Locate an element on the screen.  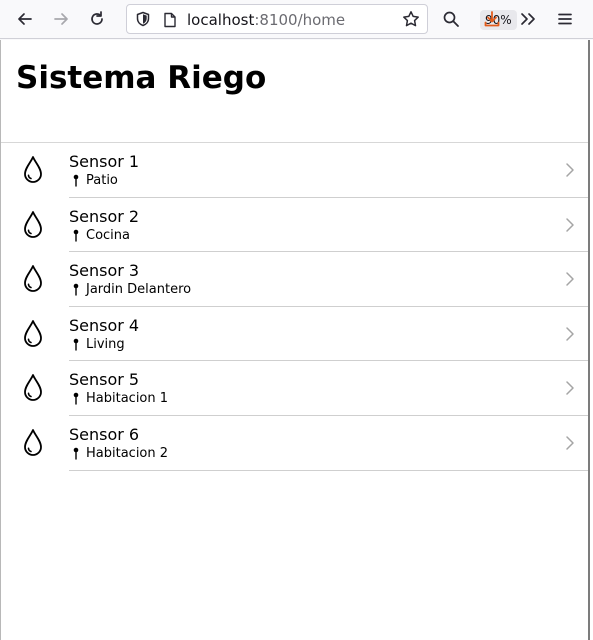
page-icon is located at coordinates (170, 20).